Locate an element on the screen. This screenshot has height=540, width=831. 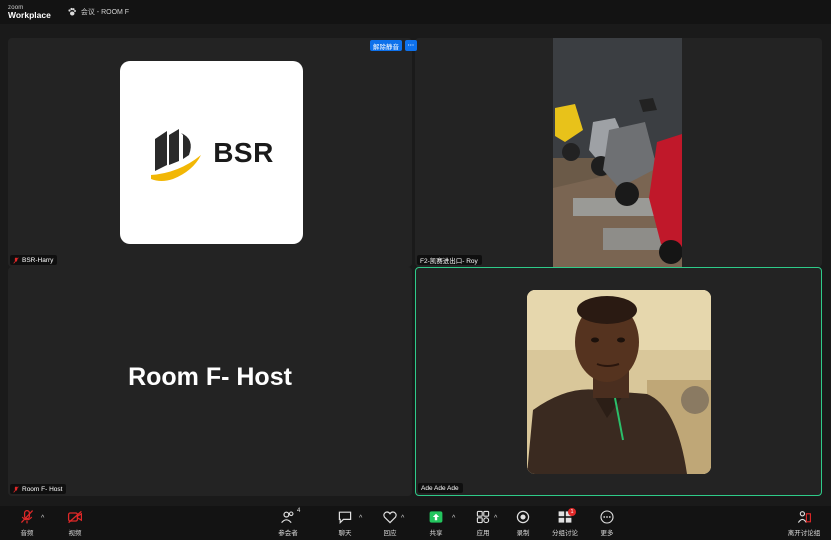
meeting-info: 会议 - ROOM F is located at coordinates (98, 12).